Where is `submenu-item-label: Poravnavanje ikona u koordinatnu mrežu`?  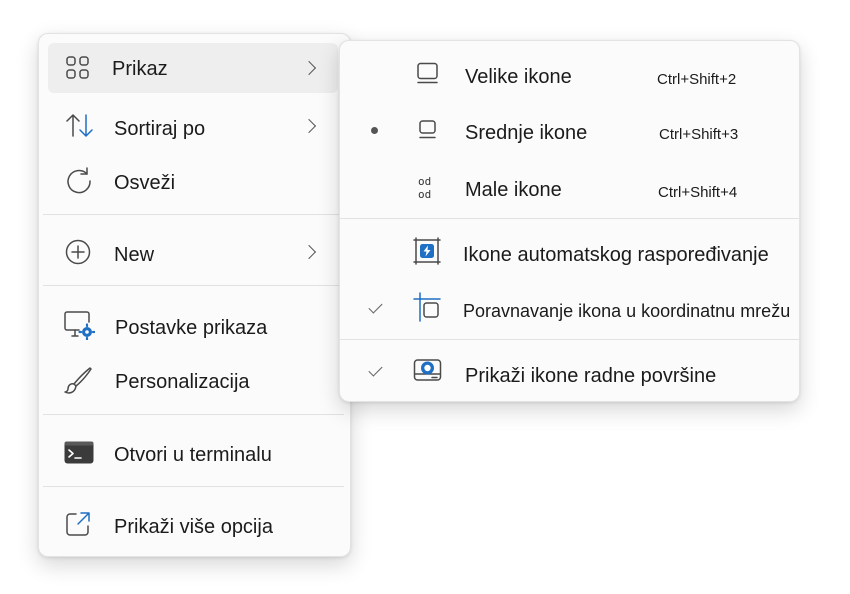
submenu-item-label: Poravnavanje ikona u koordinatnu mrežu is located at coordinates (627, 311).